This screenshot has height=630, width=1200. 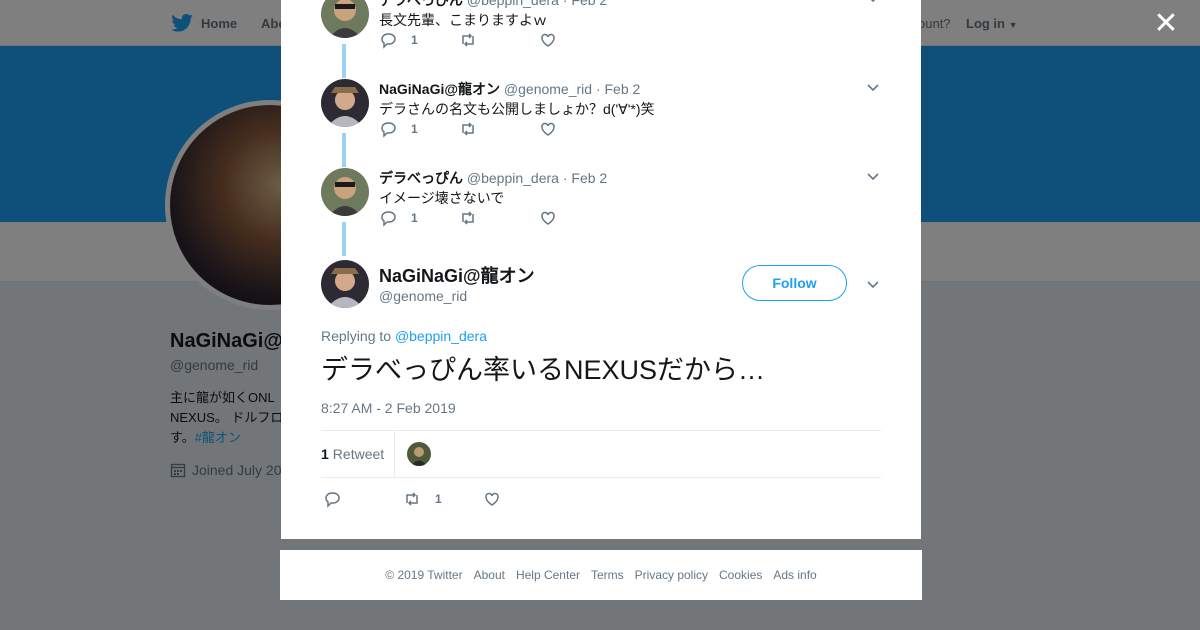 I want to click on tweet-actions: 1, so click(x=473, y=500).